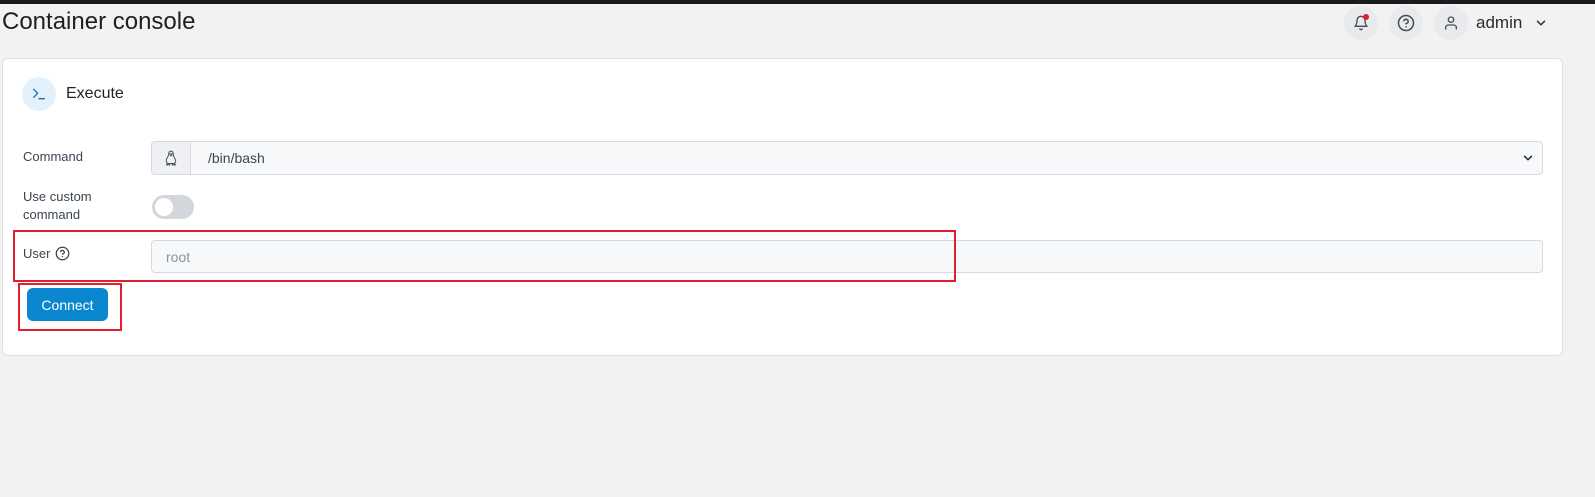 This screenshot has width=1595, height=497. What do you see at coordinates (99, 21) in the screenshot?
I see `page-title: Container console` at bounding box center [99, 21].